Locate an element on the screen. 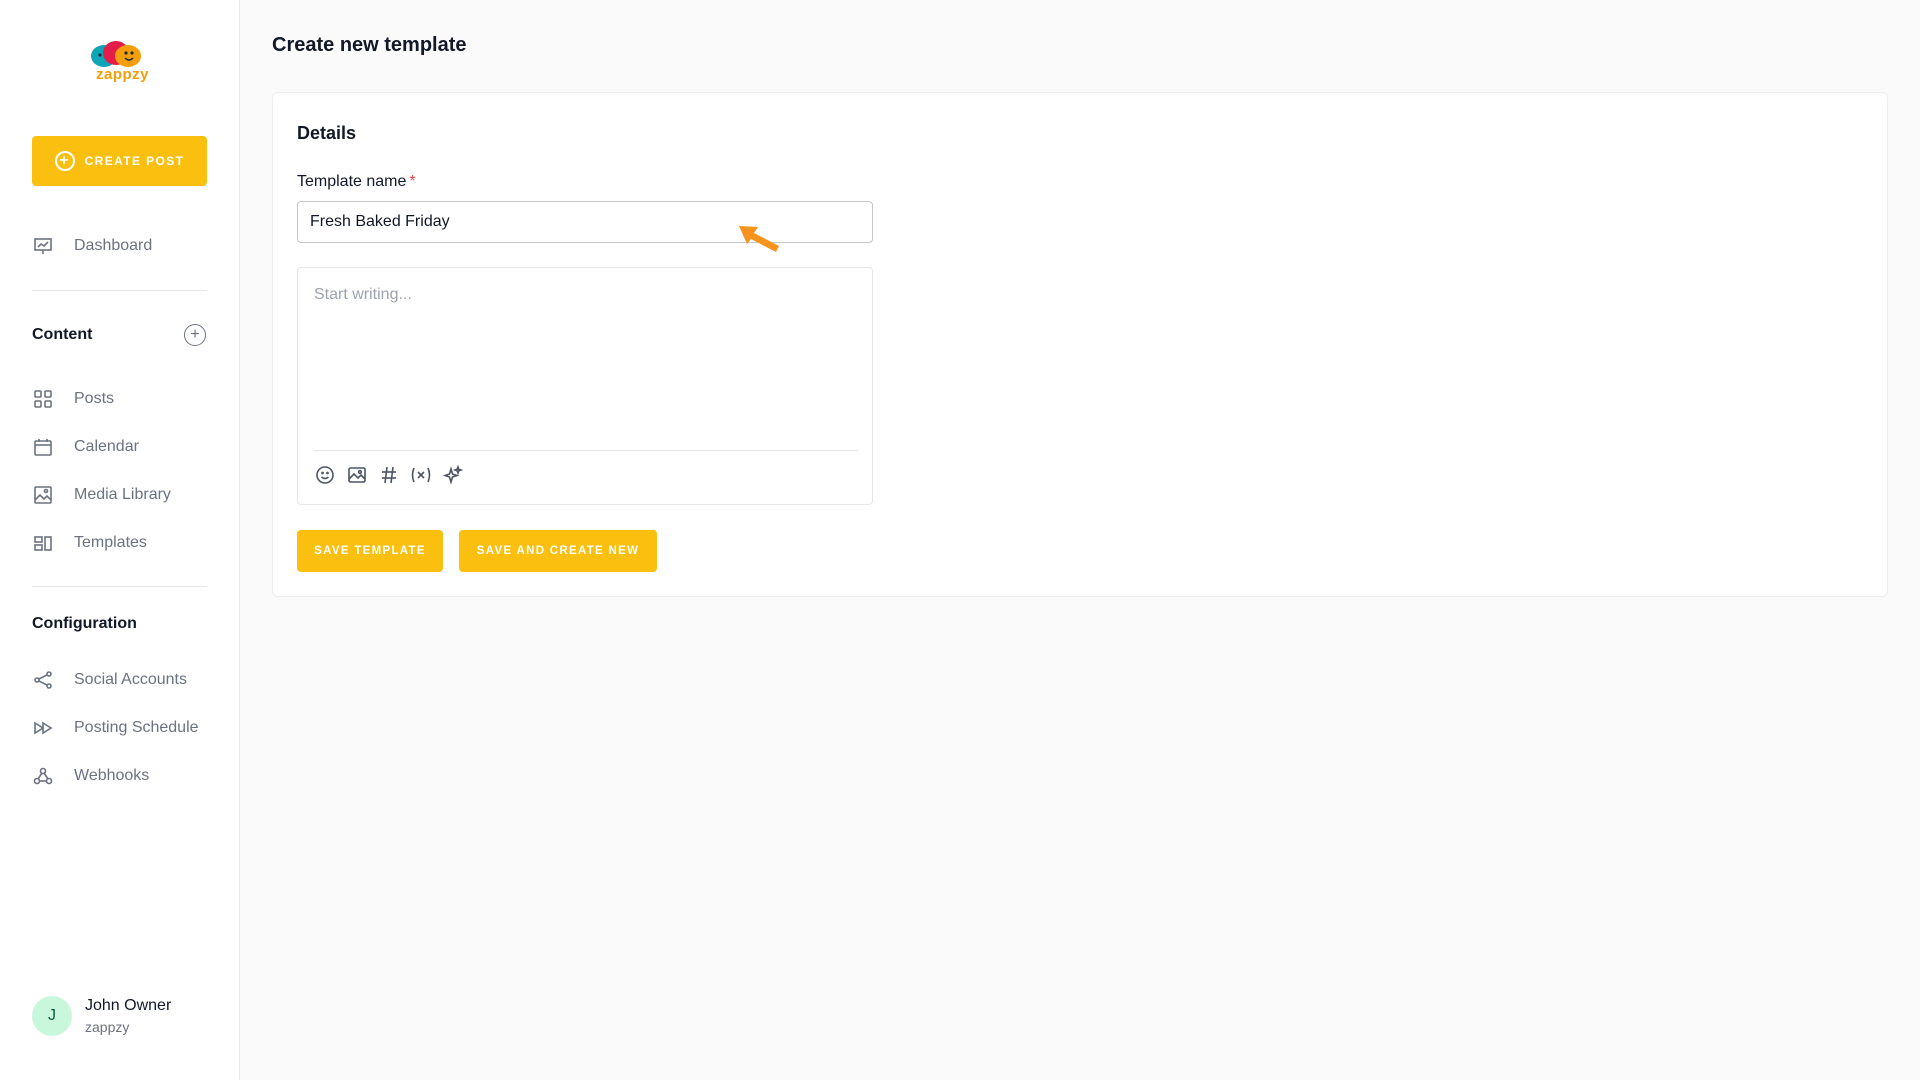 This screenshot has width=1920, height=1080. sidebar-item-templates: Templates is located at coordinates (89, 543).